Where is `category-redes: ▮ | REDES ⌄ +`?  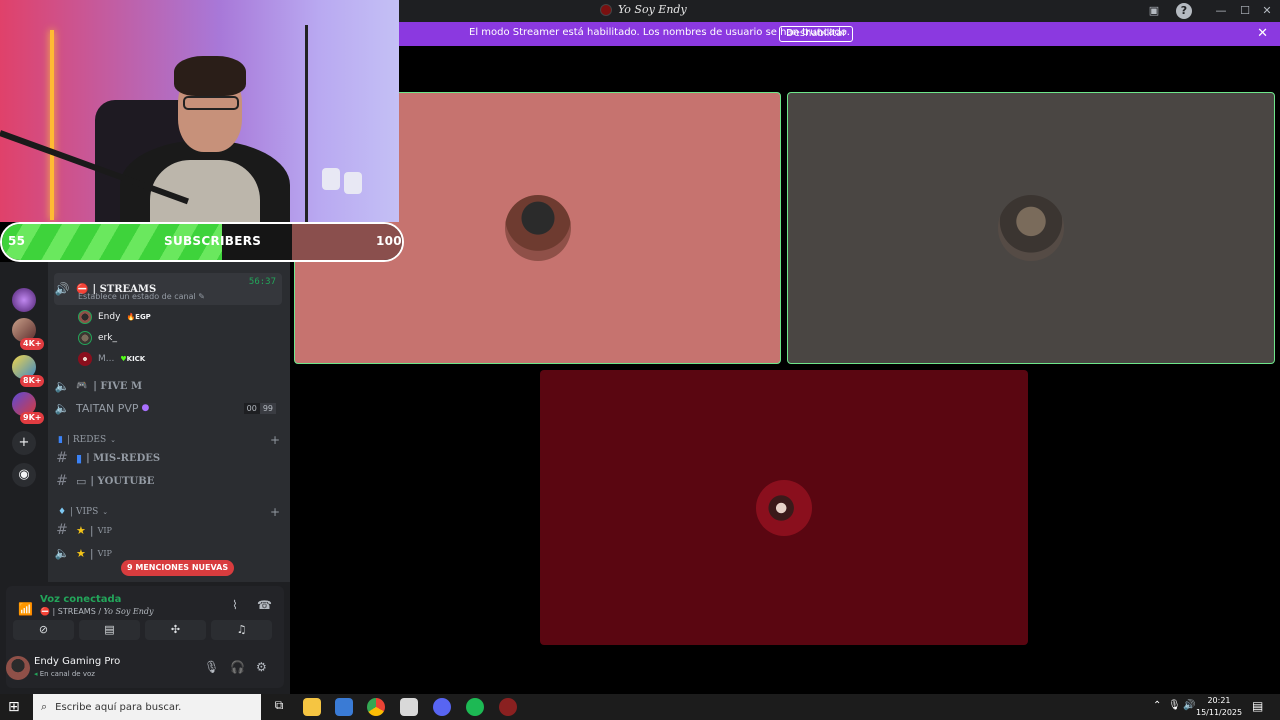 category-redes: ▮ | REDES ⌄ + is located at coordinates (169, 440).